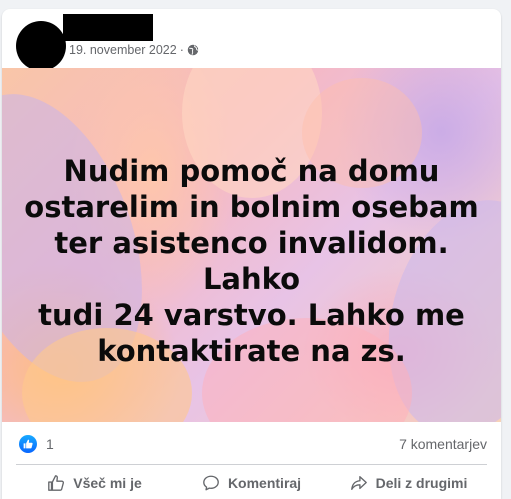 Image resolution: width=511 pixels, height=499 pixels. What do you see at coordinates (28, 444) in the screenshot?
I see `like-reaction-icon` at bounding box center [28, 444].